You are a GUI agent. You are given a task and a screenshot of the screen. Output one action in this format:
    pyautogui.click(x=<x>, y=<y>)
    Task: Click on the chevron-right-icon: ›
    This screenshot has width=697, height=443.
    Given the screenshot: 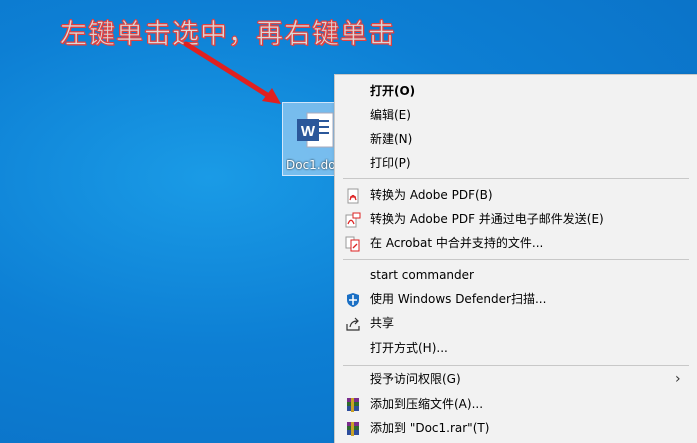 What is the action you would take?
    pyautogui.click(x=678, y=379)
    